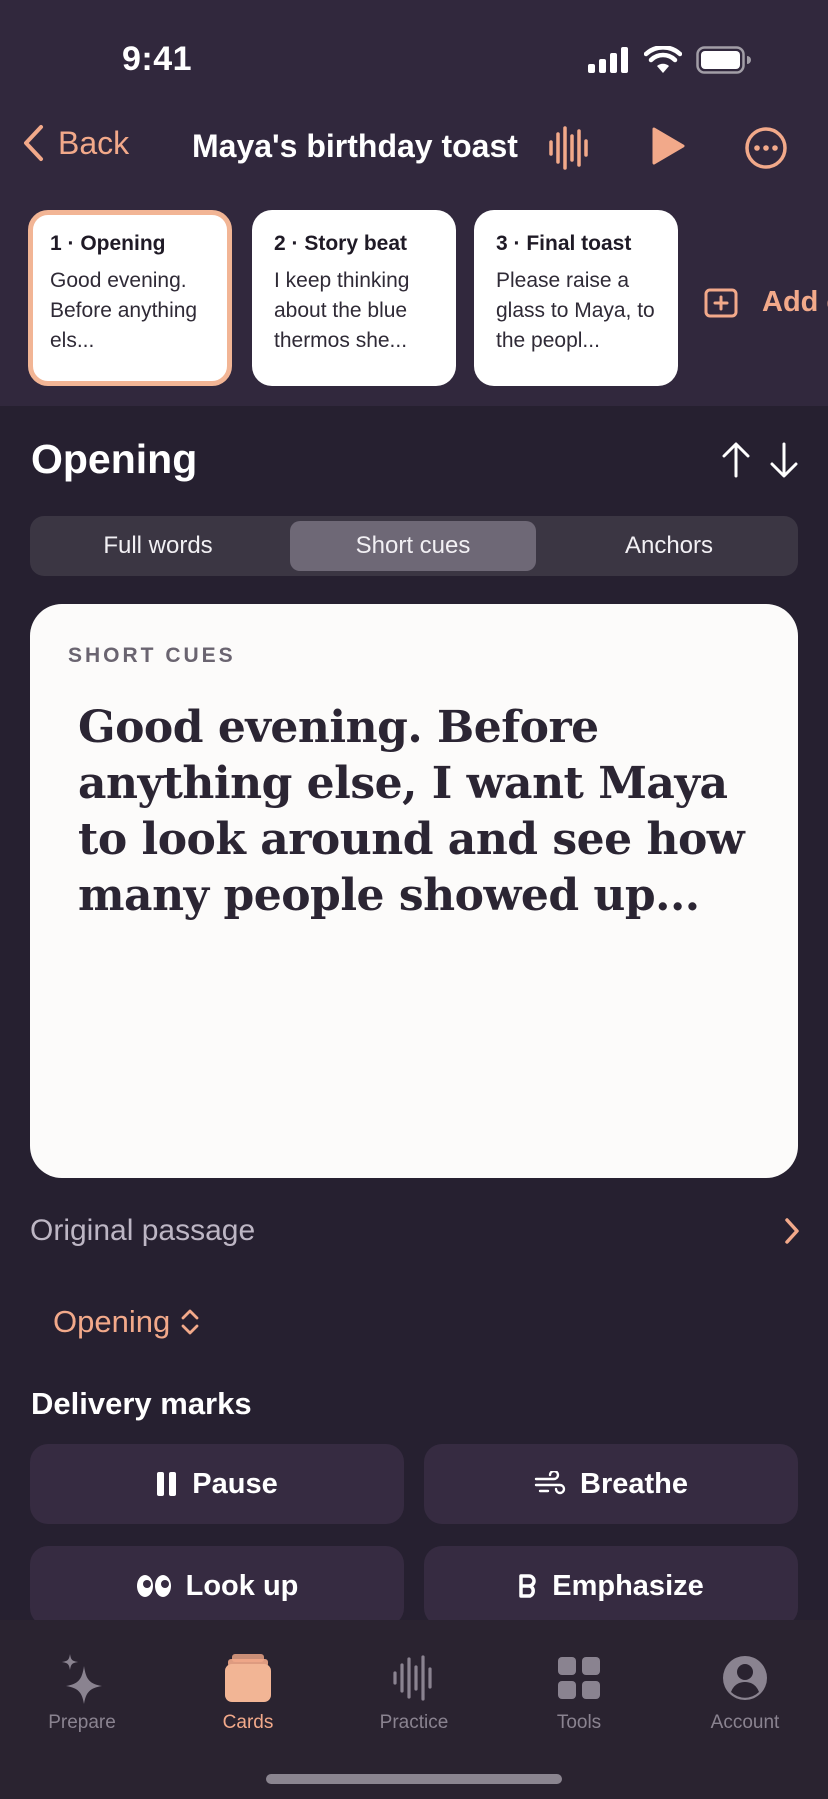 This screenshot has width=828, height=1799. Describe the element at coordinates (414, 1722) in the screenshot. I see `tab-label: Practice` at that location.